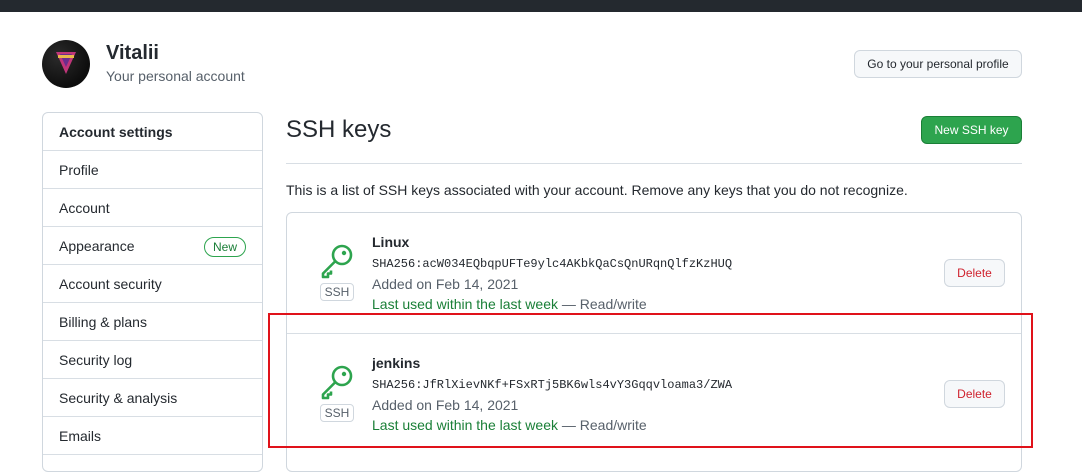  What do you see at coordinates (152, 246) in the screenshot?
I see `sidebar-item-appearance: Appearance New` at bounding box center [152, 246].